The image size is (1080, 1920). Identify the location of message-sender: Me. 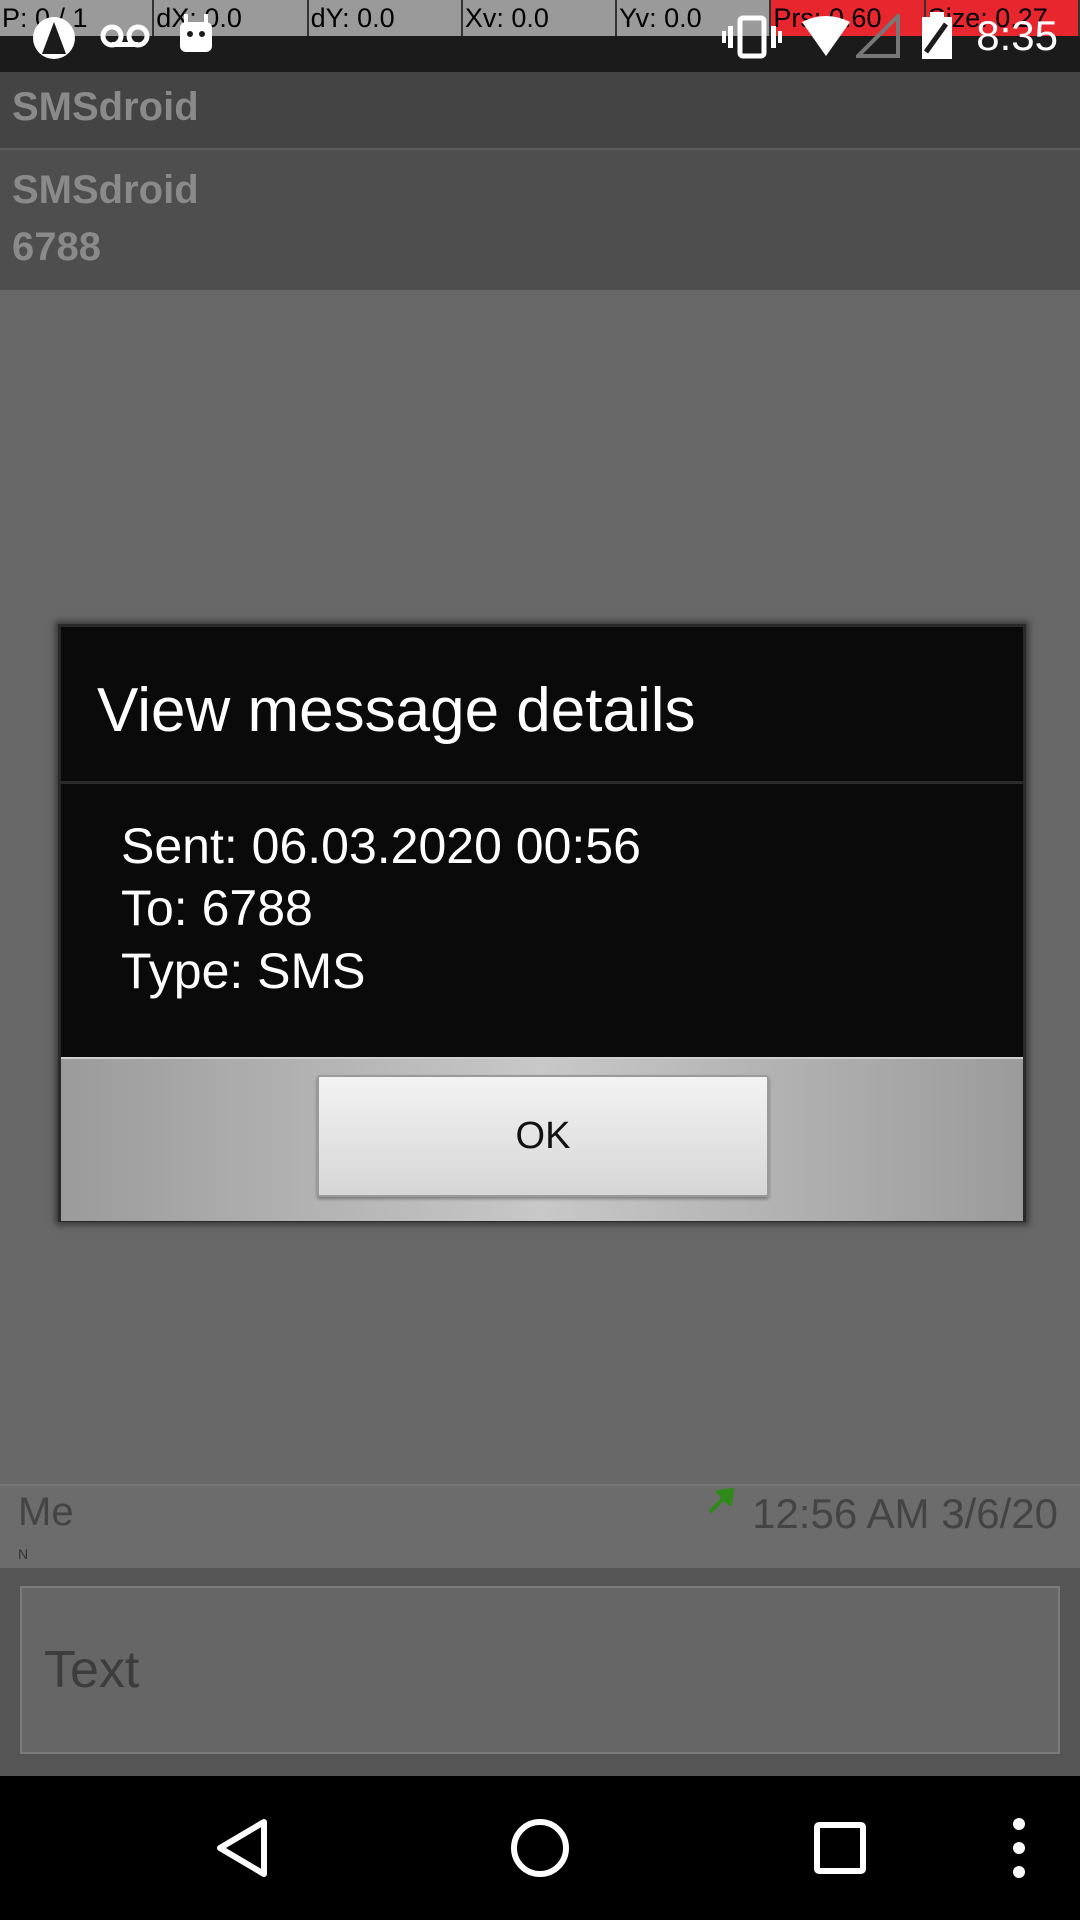
(46, 1512).